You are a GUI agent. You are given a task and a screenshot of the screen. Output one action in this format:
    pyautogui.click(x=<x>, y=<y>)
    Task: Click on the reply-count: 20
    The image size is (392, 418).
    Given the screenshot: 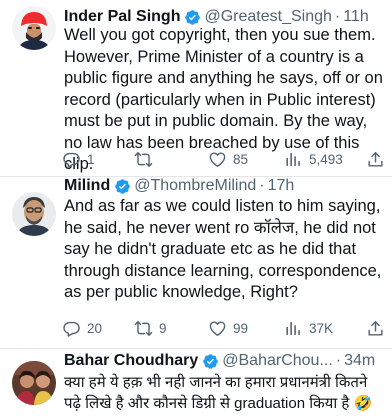 What is the action you would take?
    pyautogui.click(x=95, y=328)
    